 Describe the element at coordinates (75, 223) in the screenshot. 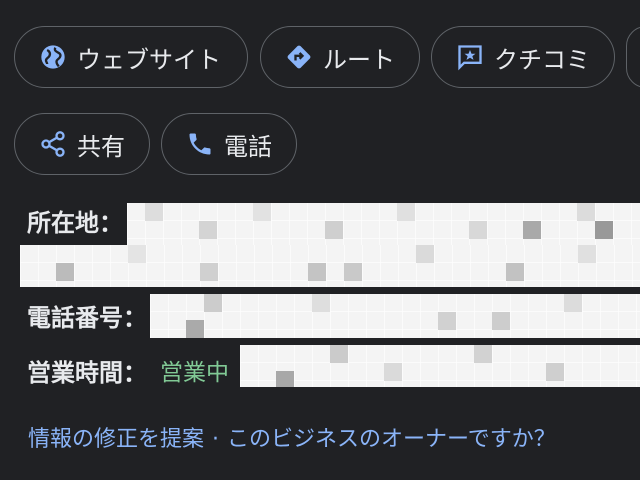

I see `address-label: 所在地：` at that location.